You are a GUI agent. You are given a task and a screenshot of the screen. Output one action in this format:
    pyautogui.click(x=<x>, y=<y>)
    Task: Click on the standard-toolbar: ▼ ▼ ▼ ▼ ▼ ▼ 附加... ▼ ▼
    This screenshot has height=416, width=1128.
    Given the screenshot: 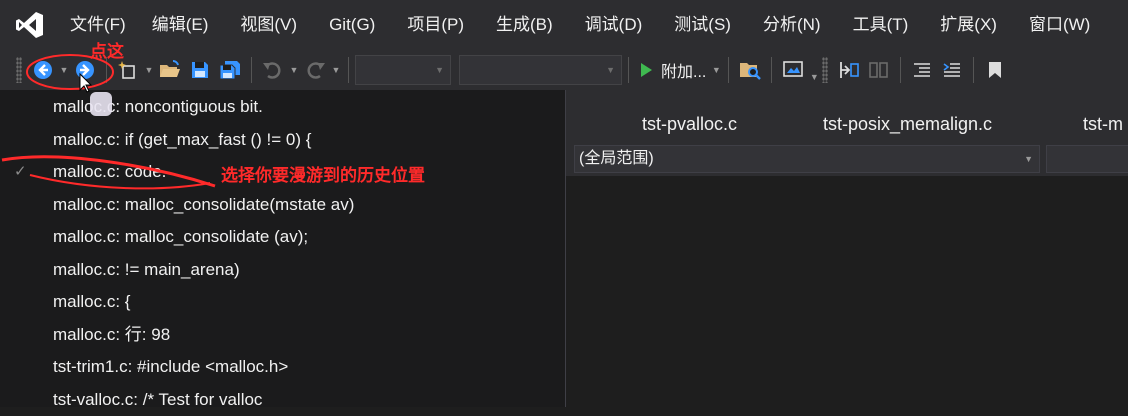 What is the action you would take?
    pyautogui.click(x=564, y=70)
    